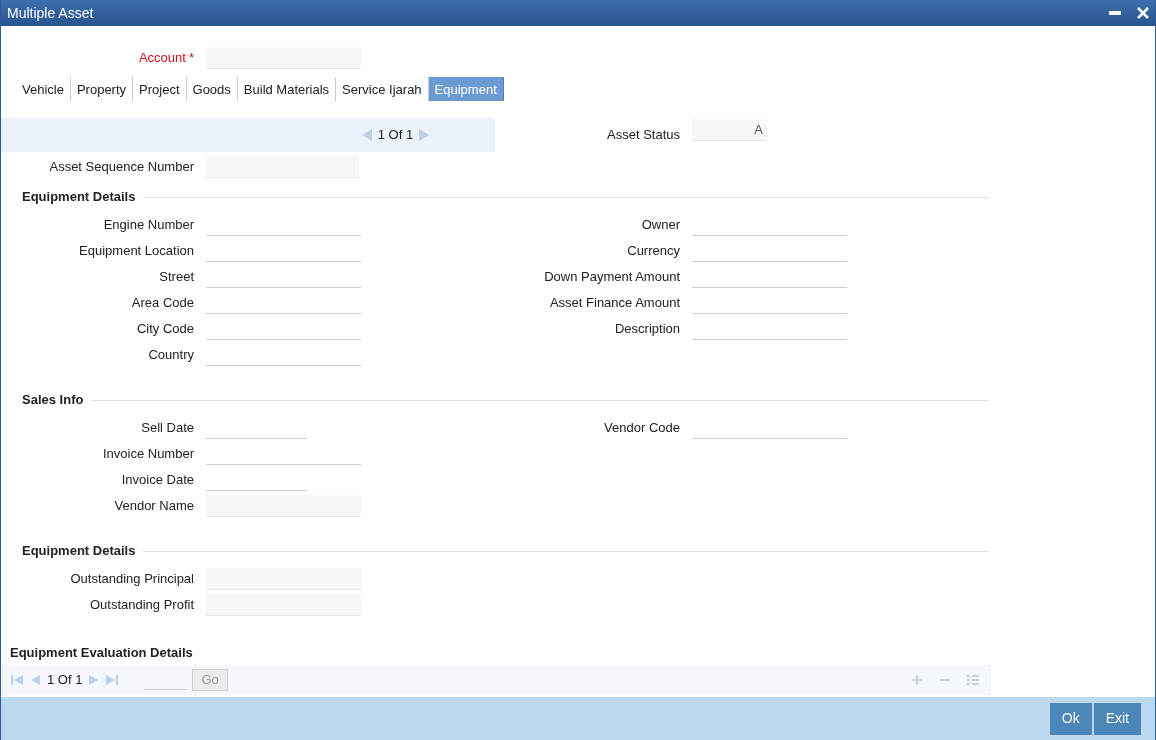  I want to click on account-label: Account, so click(162, 58).